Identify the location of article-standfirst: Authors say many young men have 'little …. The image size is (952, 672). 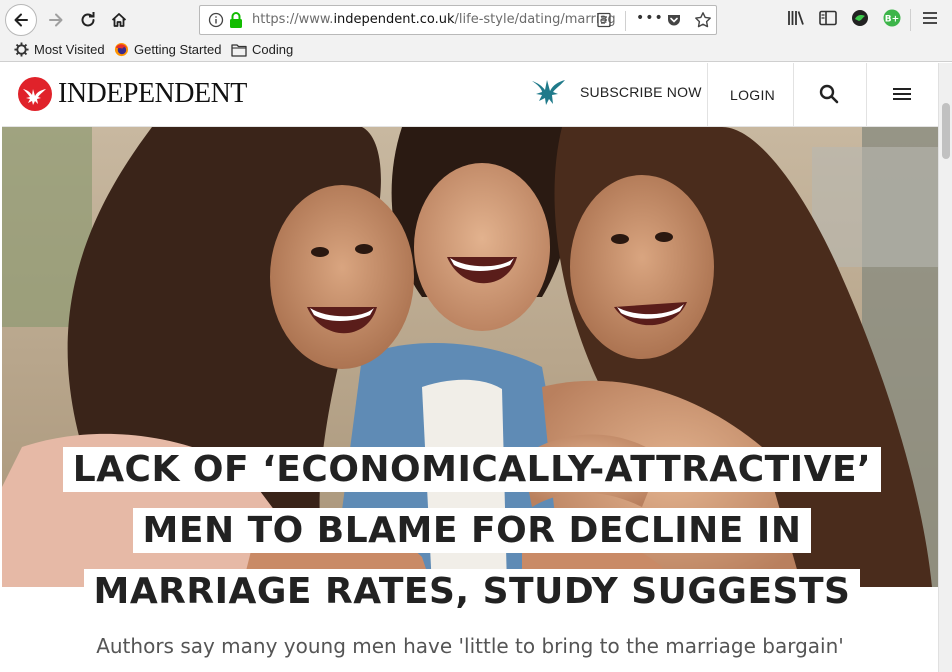
(470, 646).